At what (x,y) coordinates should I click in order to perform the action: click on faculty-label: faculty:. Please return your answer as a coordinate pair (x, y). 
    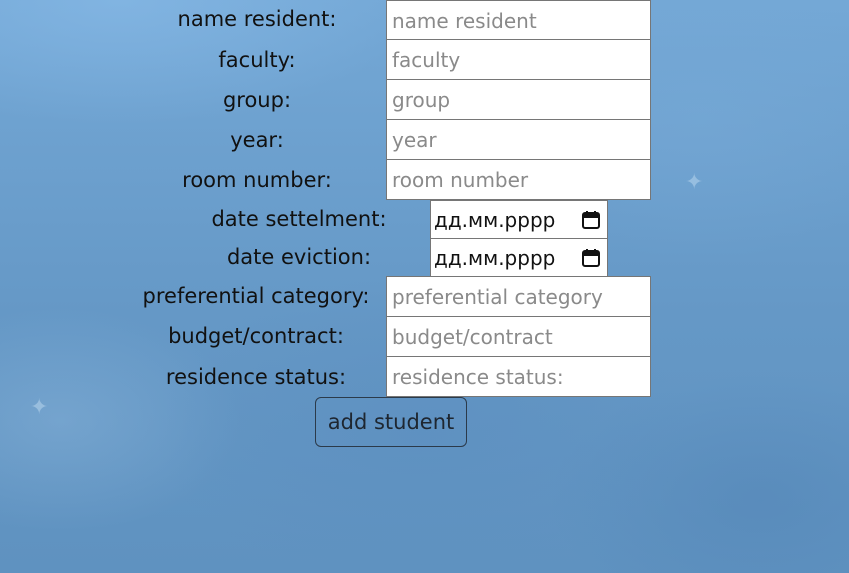
    Looking at the image, I should click on (257, 60).